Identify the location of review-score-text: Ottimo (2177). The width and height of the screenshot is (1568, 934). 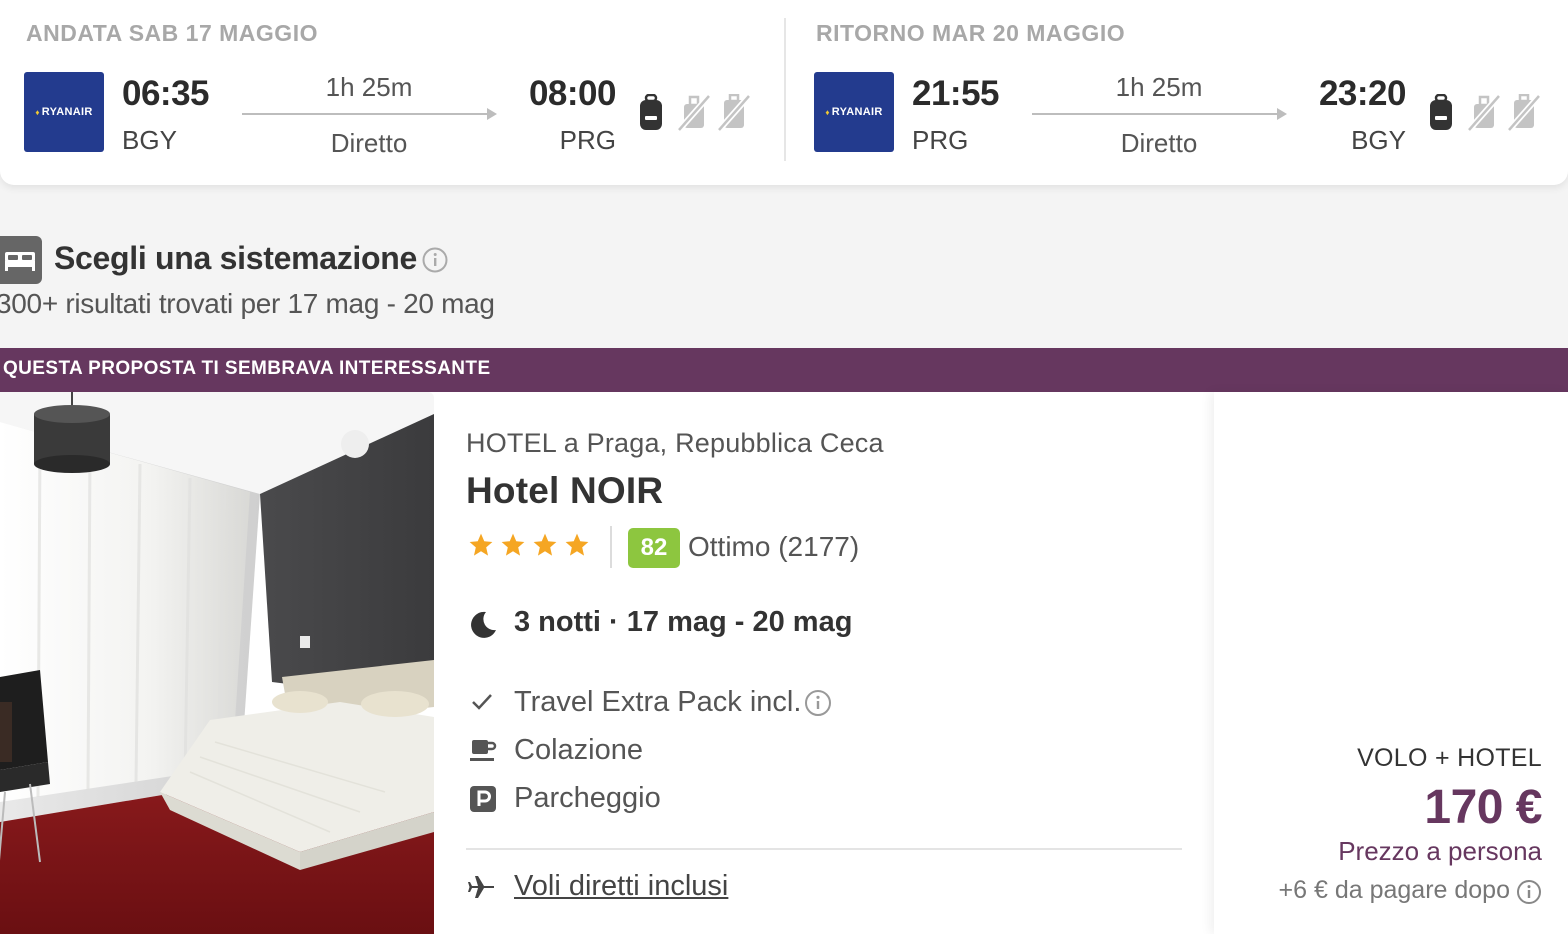
(773, 547).